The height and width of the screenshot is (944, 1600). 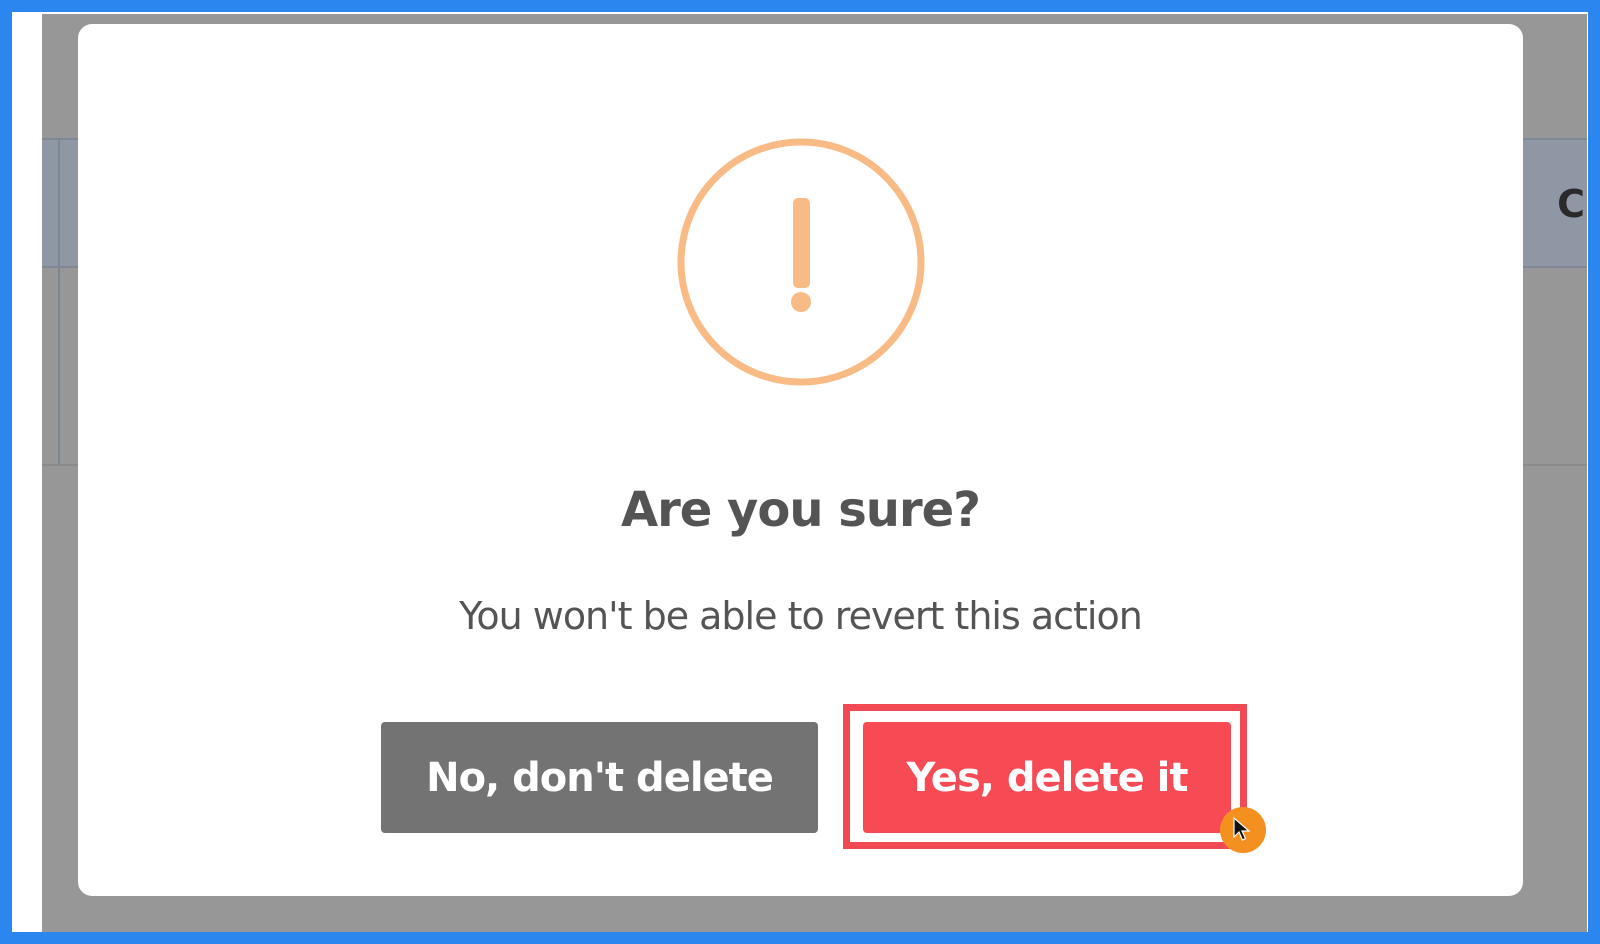 What do you see at coordinates (1047, 777) in the screenshot?
I see `confirm-delete-button: Yes, delete it` at bounding box center [1047, 777].